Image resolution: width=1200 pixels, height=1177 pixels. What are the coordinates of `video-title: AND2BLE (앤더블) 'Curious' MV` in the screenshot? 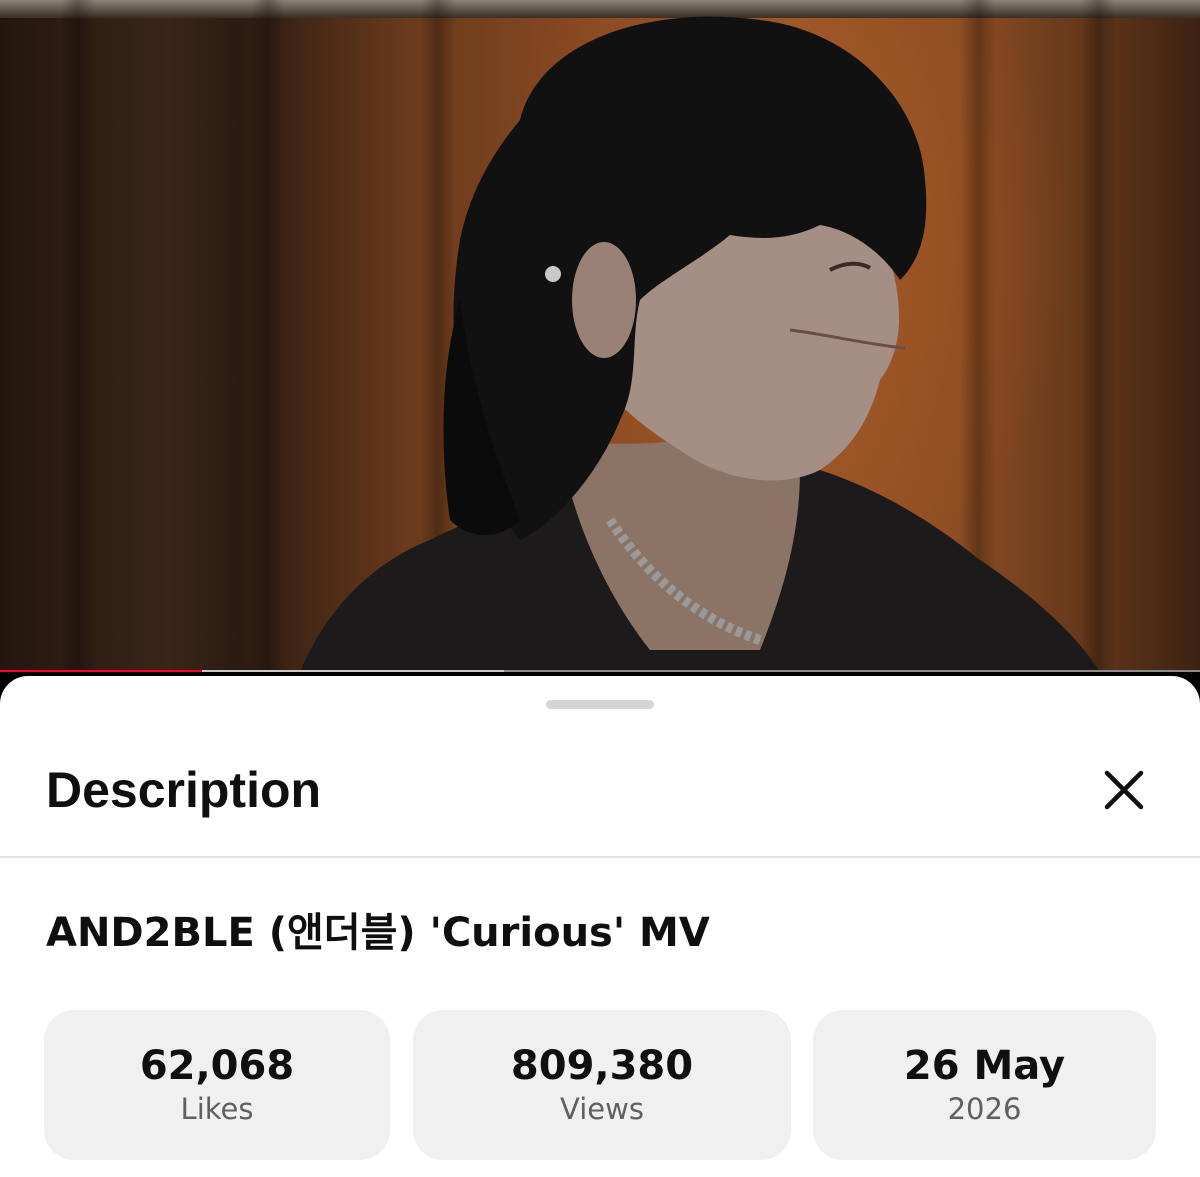 It's located at (378, 933).